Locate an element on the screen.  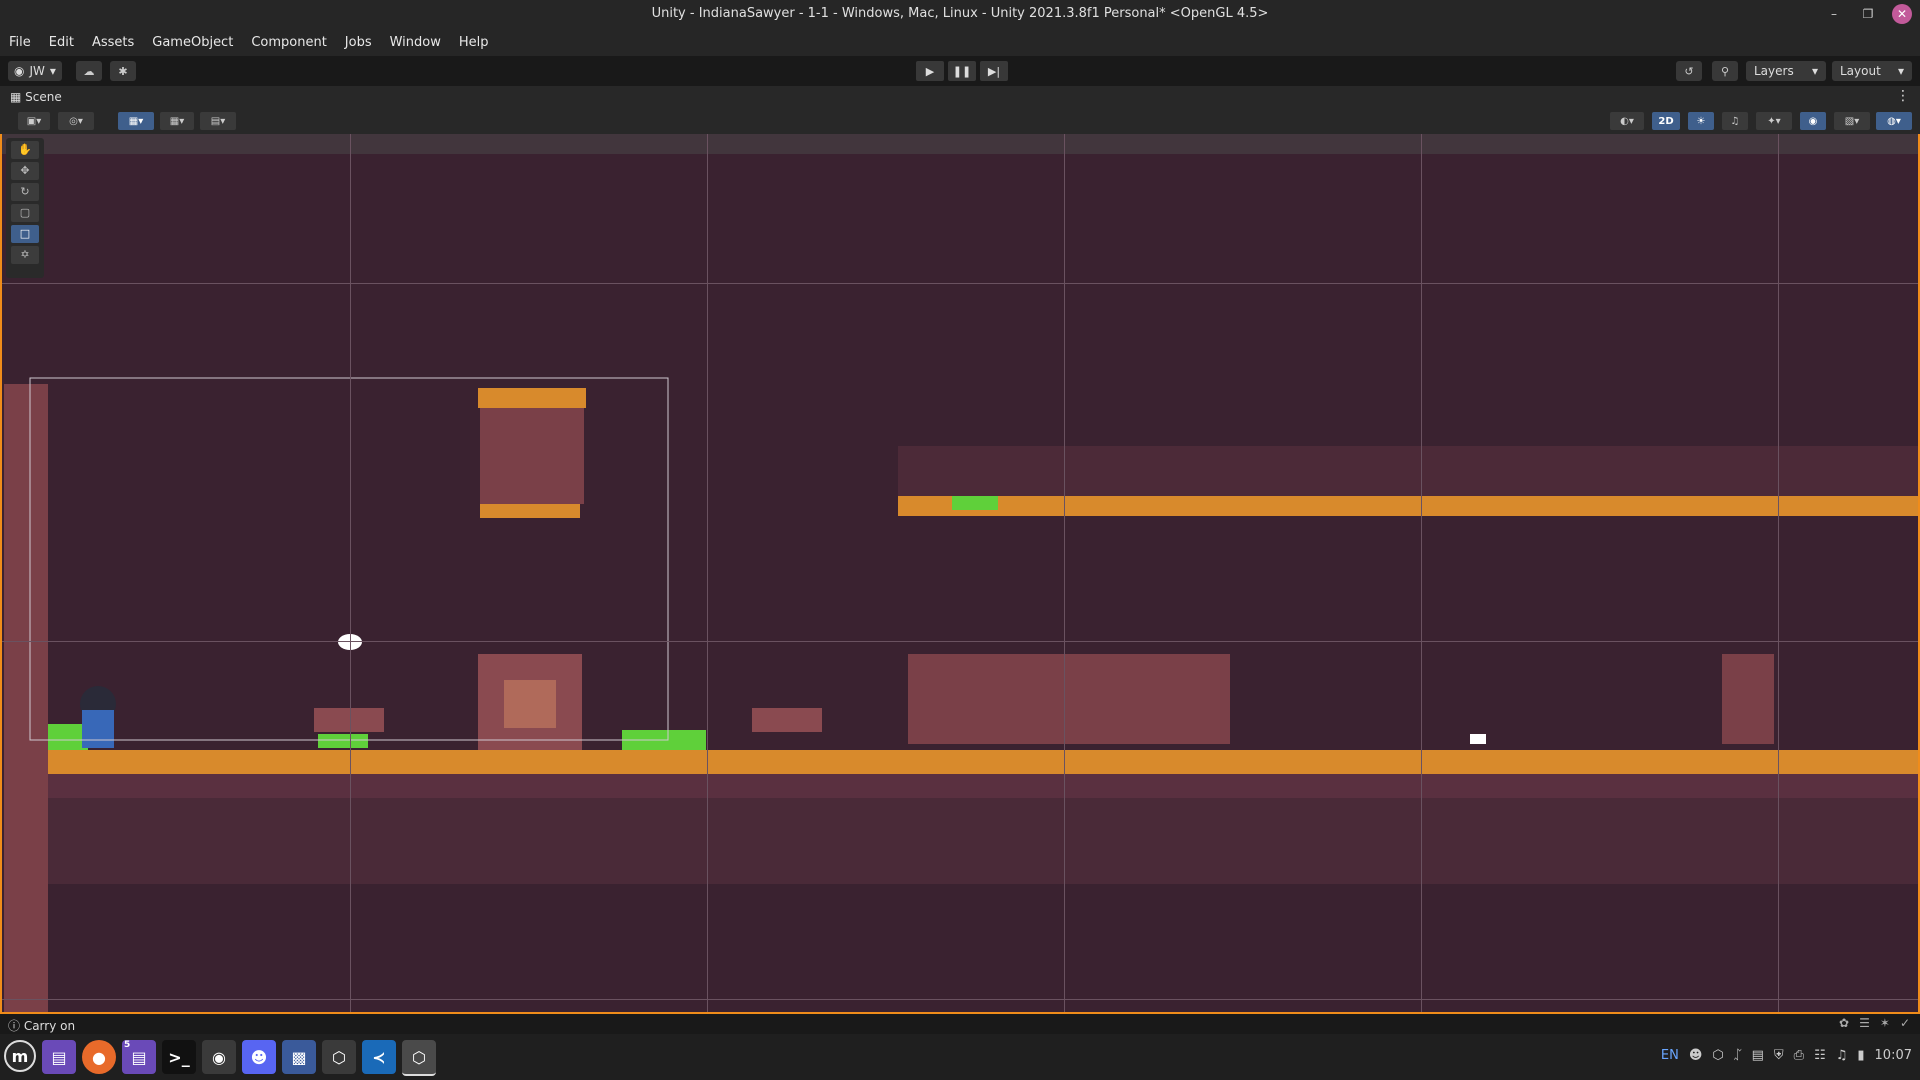
menu-help: Help is located at coordinates (474, 42).